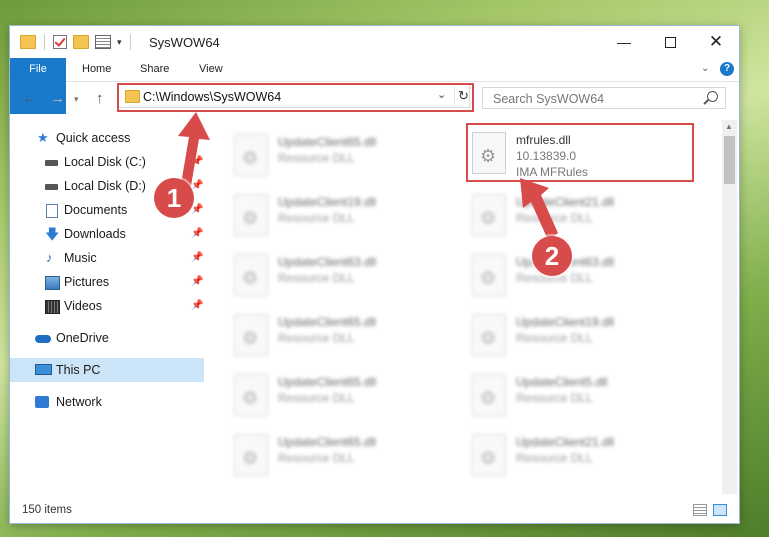  What do you see at coordinates (712, 96) in the screenshot?
I see `search-icon` at bounding box center [712, 96].